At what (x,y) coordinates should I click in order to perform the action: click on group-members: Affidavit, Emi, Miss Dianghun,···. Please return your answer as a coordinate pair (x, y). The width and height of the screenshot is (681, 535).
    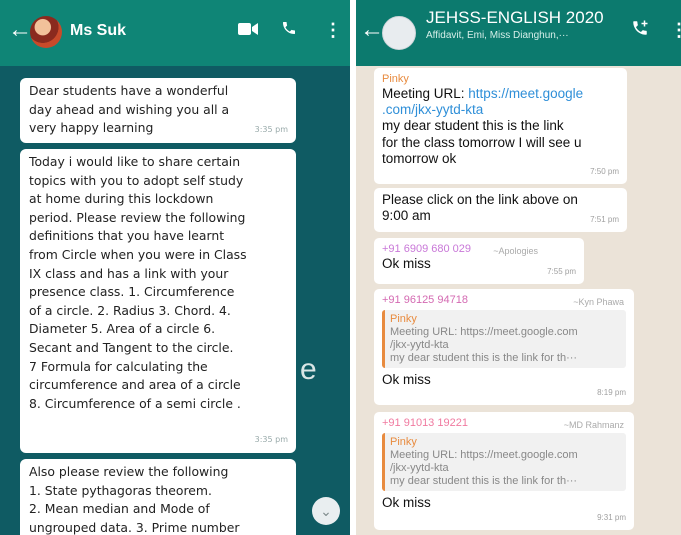
    Looking at the image, I should click on (497, 35).